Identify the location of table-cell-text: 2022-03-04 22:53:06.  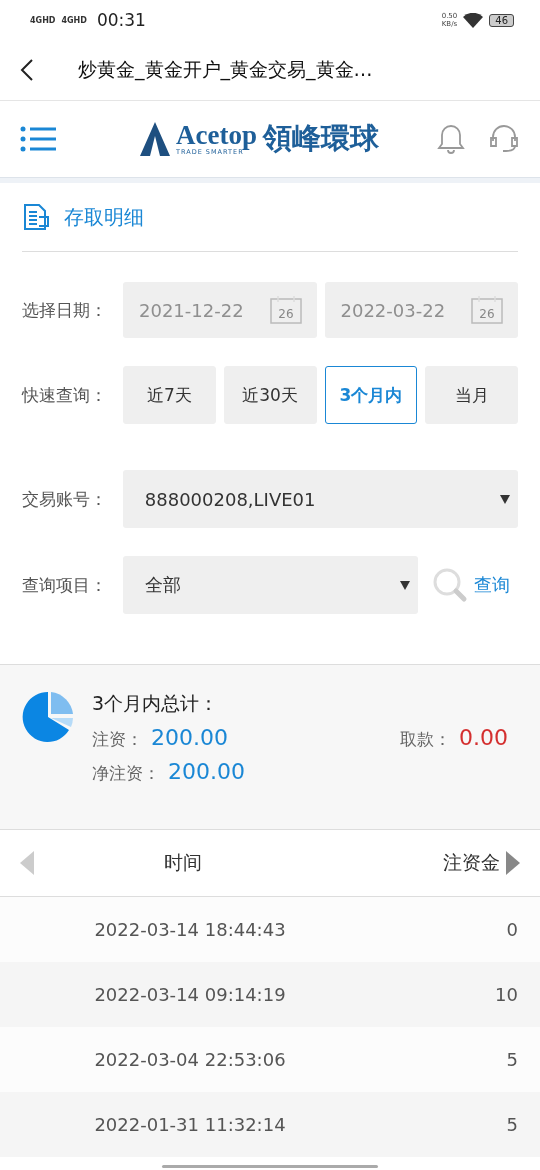
(190, 1059).